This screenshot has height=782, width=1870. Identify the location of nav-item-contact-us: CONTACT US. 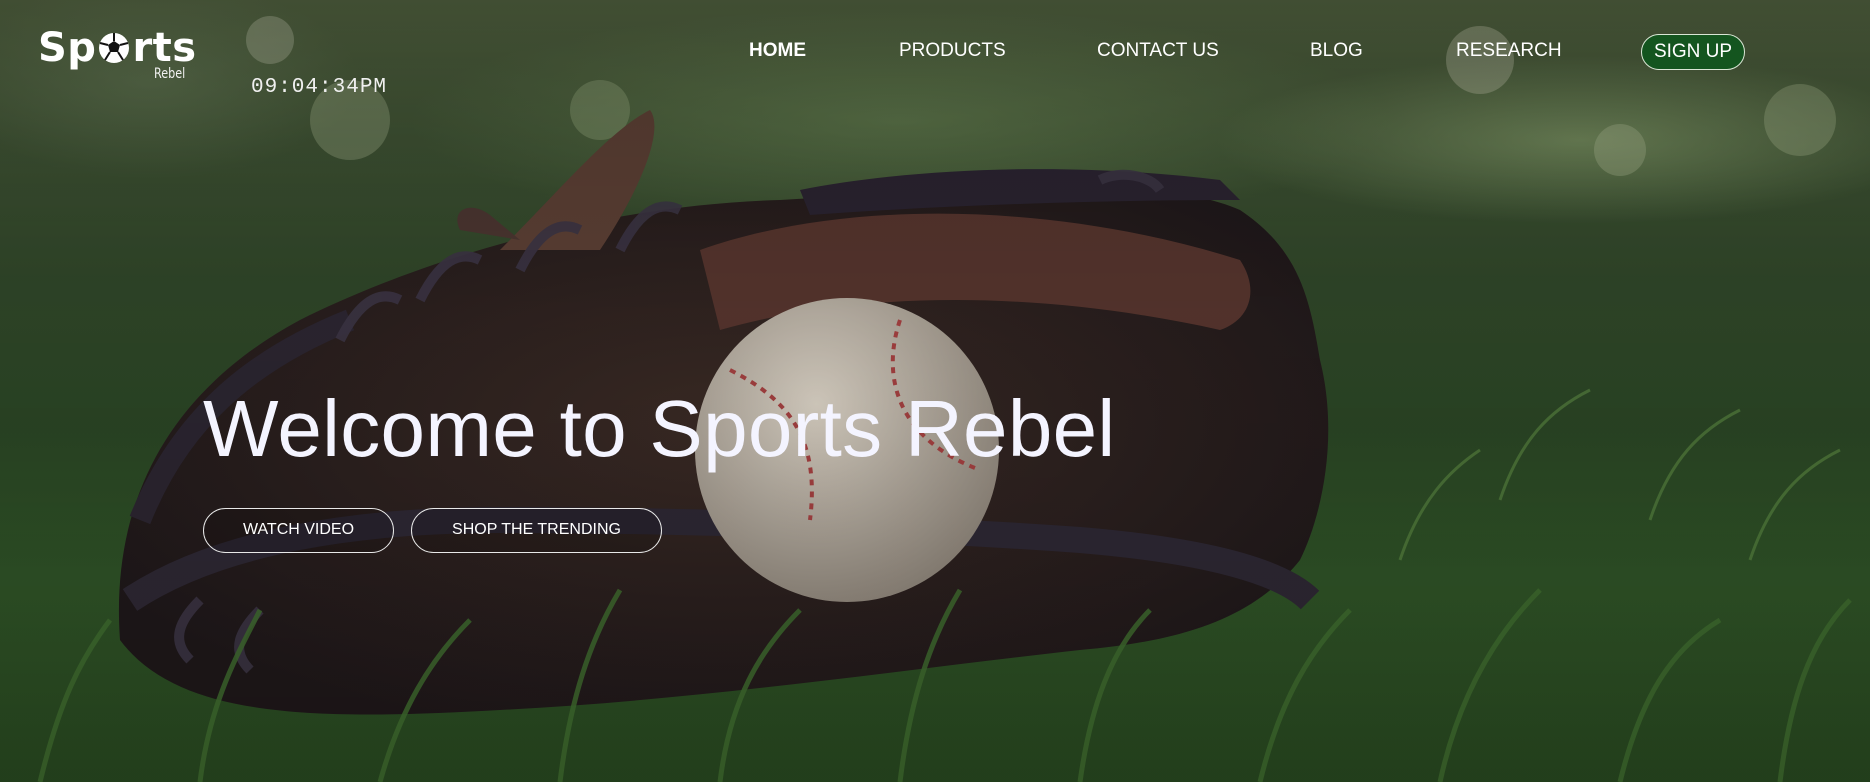
(1158, 51).